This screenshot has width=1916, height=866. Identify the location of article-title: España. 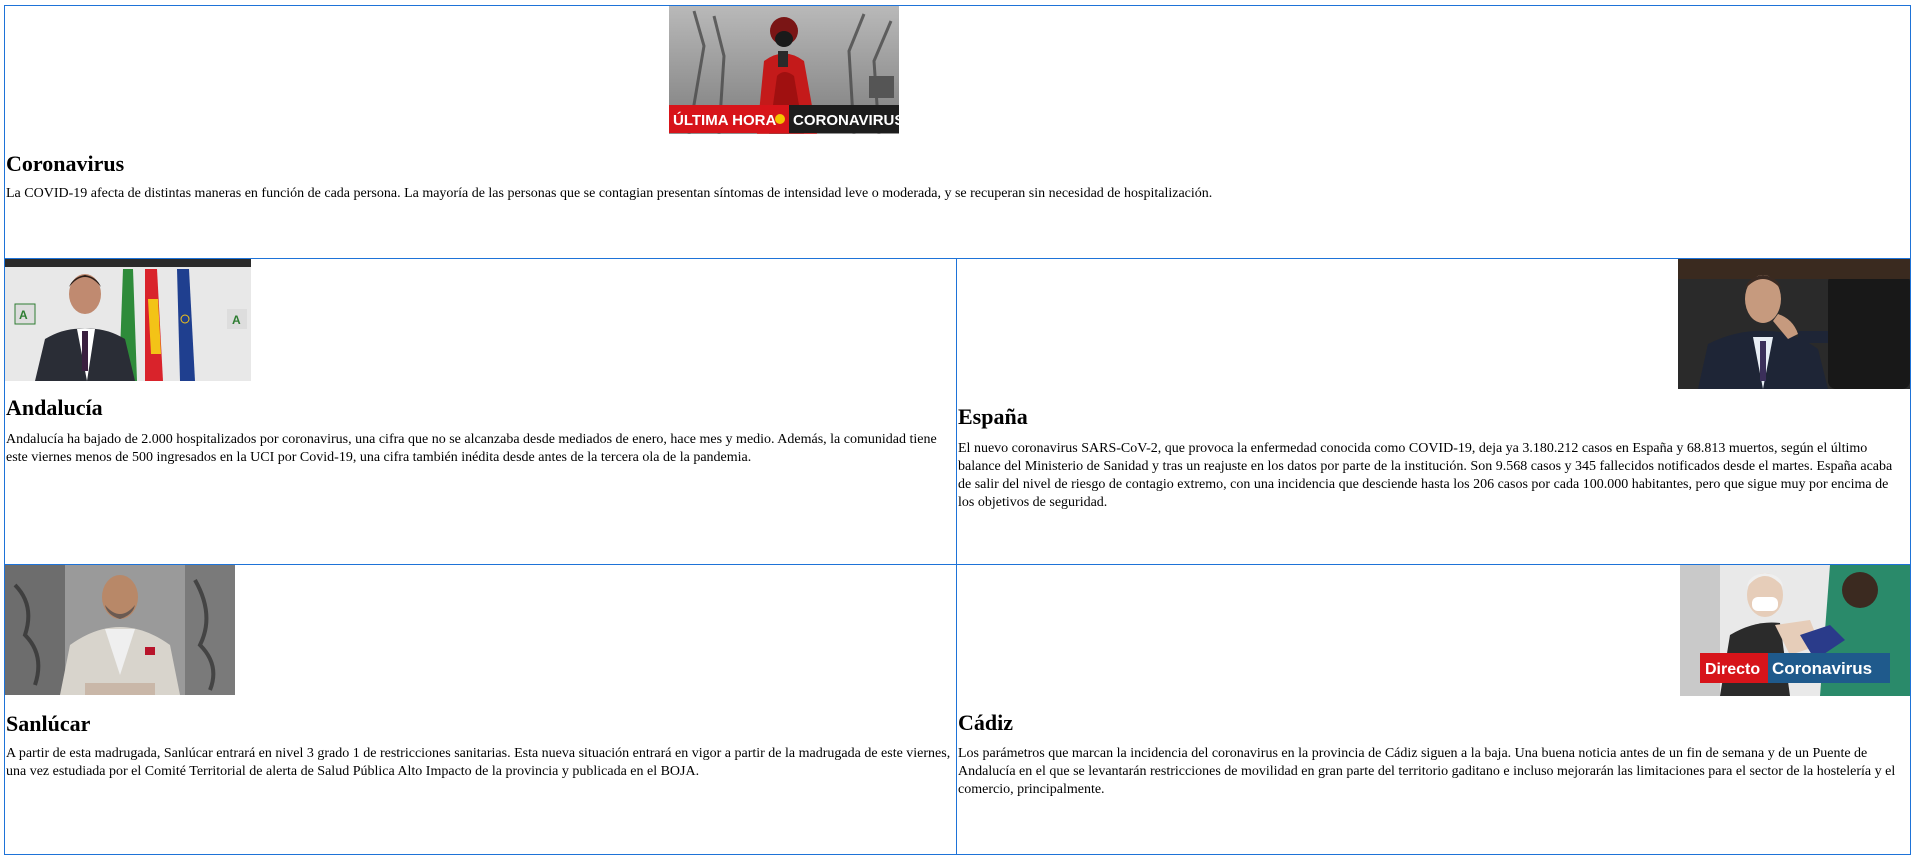
(993, 416).